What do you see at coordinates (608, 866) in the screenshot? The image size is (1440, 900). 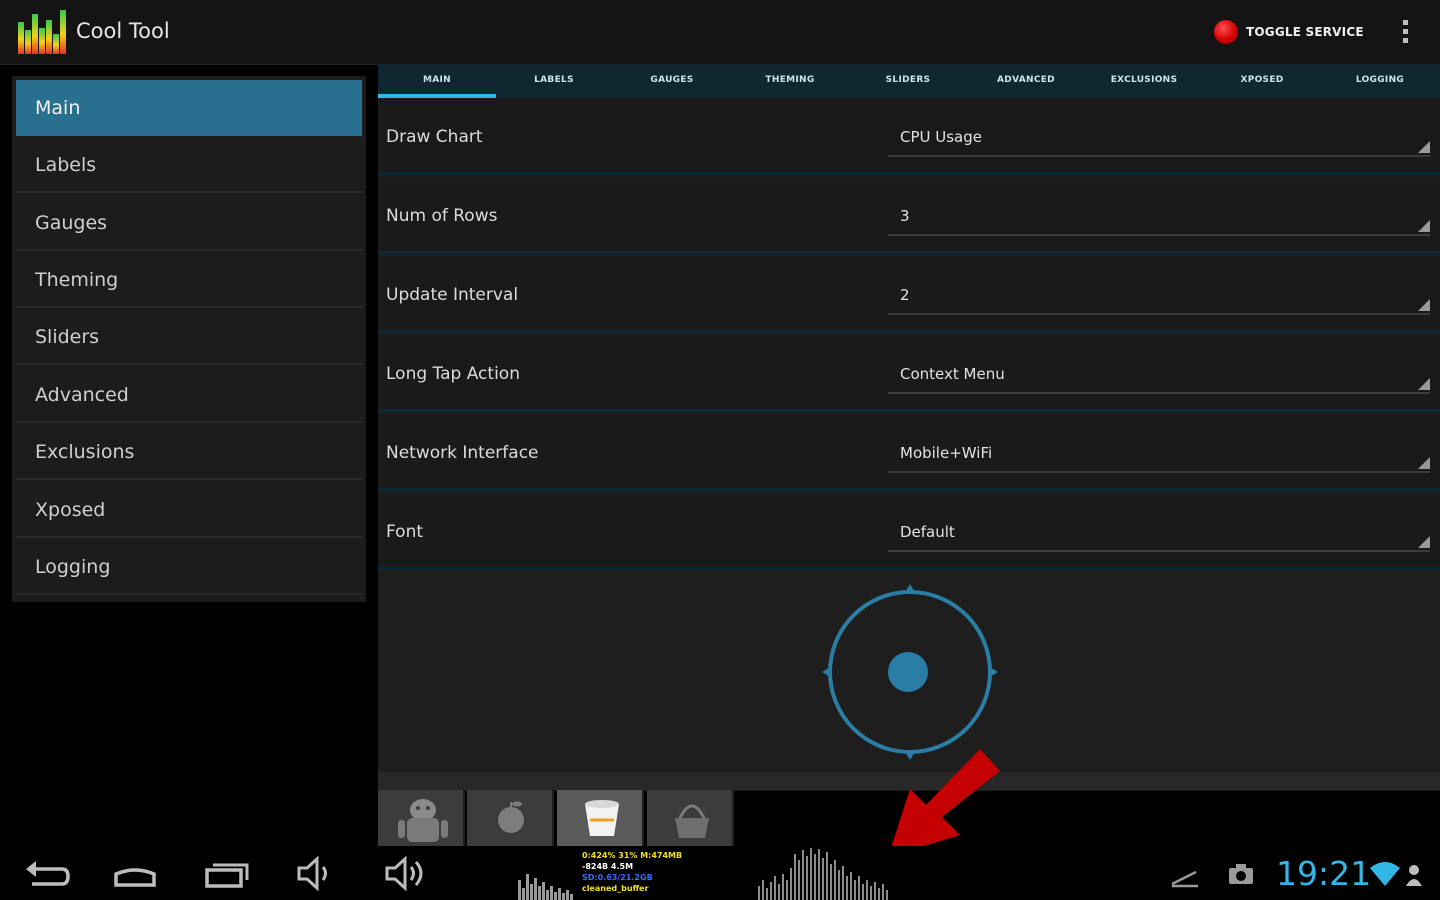 I see `cpu-stat-line: -824B 4.5M` at bounding box center [608, 866].